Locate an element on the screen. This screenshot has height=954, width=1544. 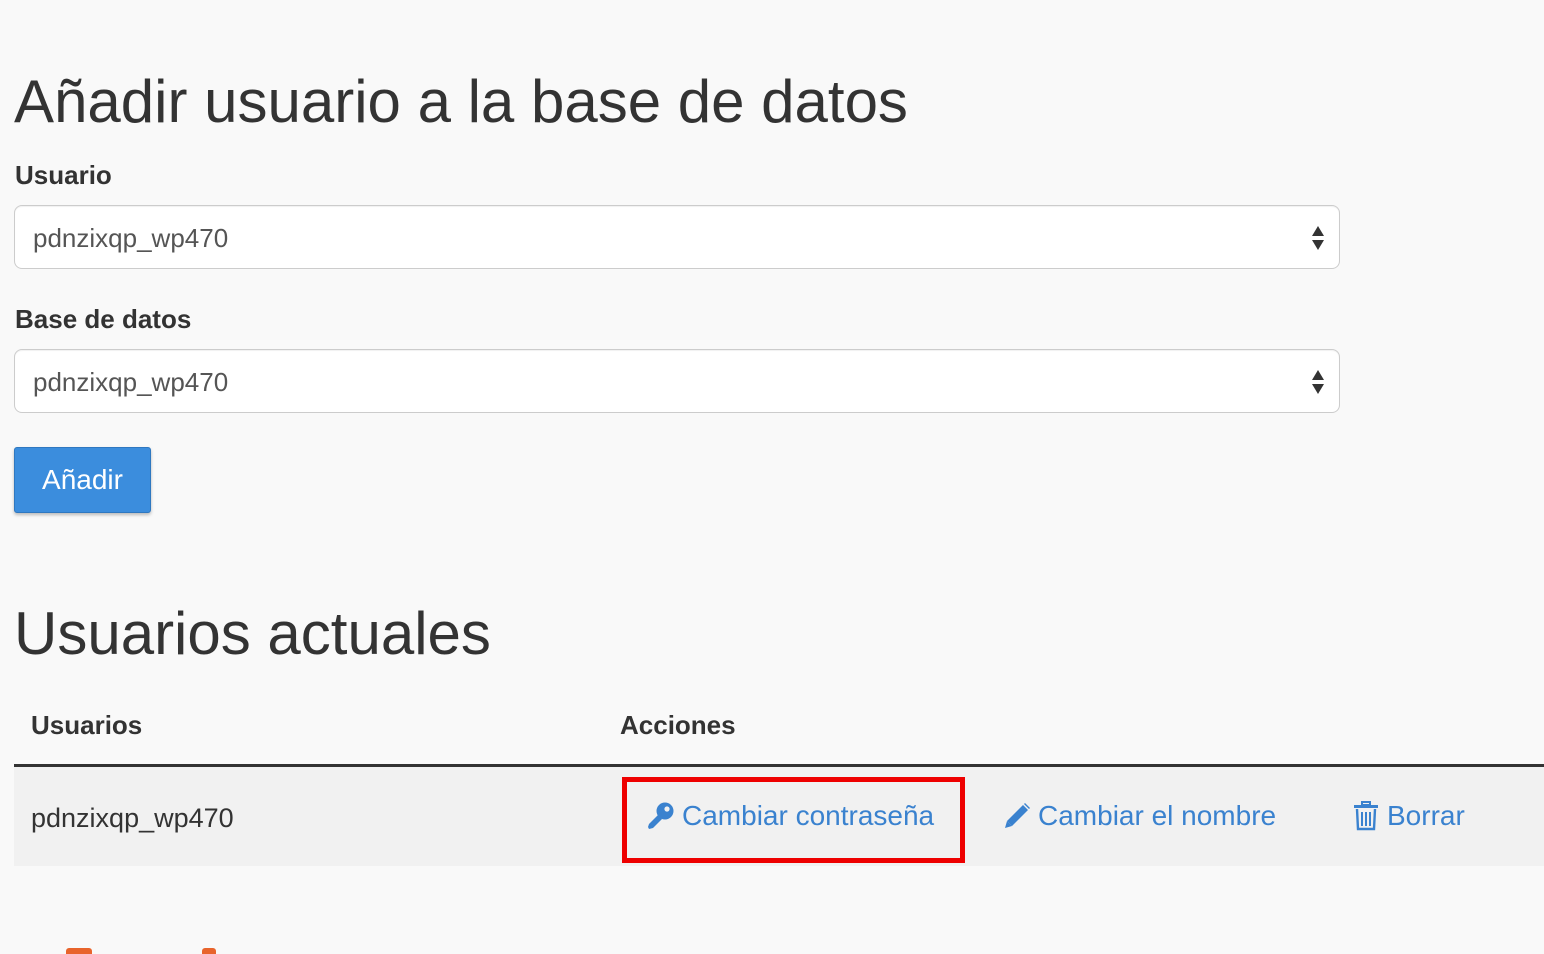
delete-link: Borrar is located at coordinates (1408, 816).